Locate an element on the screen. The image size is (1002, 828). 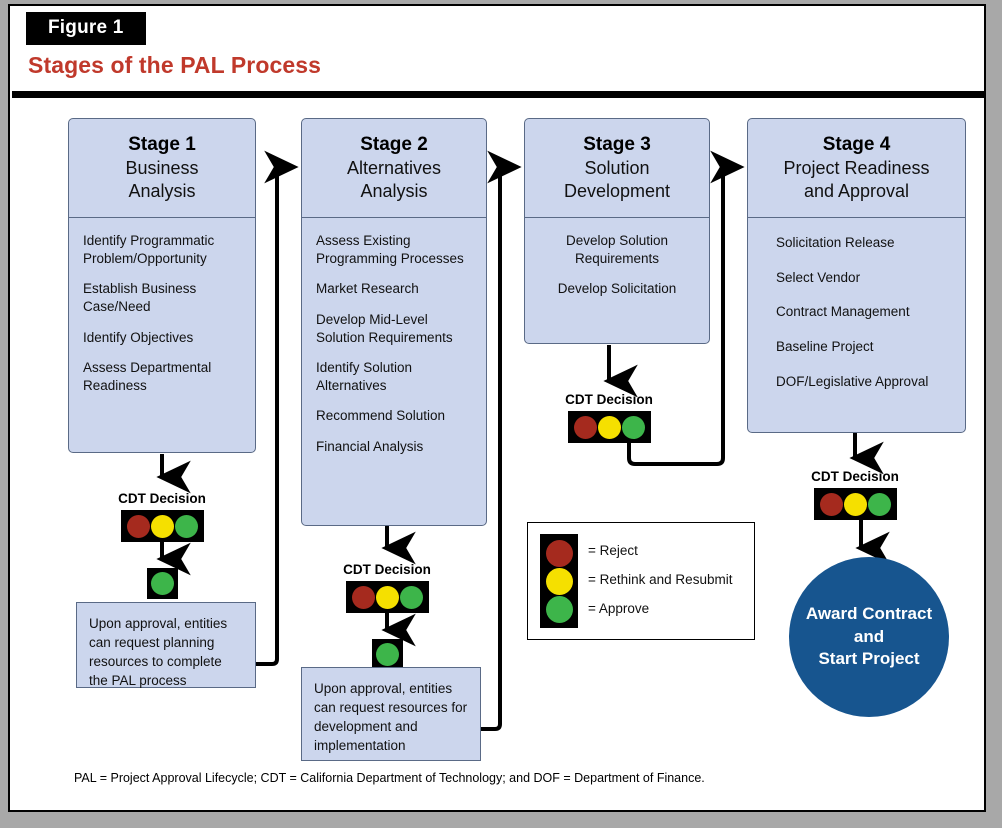
stage-2-task: Develop Mid-Level Solution Requirements is located at coordinates (384, 328).